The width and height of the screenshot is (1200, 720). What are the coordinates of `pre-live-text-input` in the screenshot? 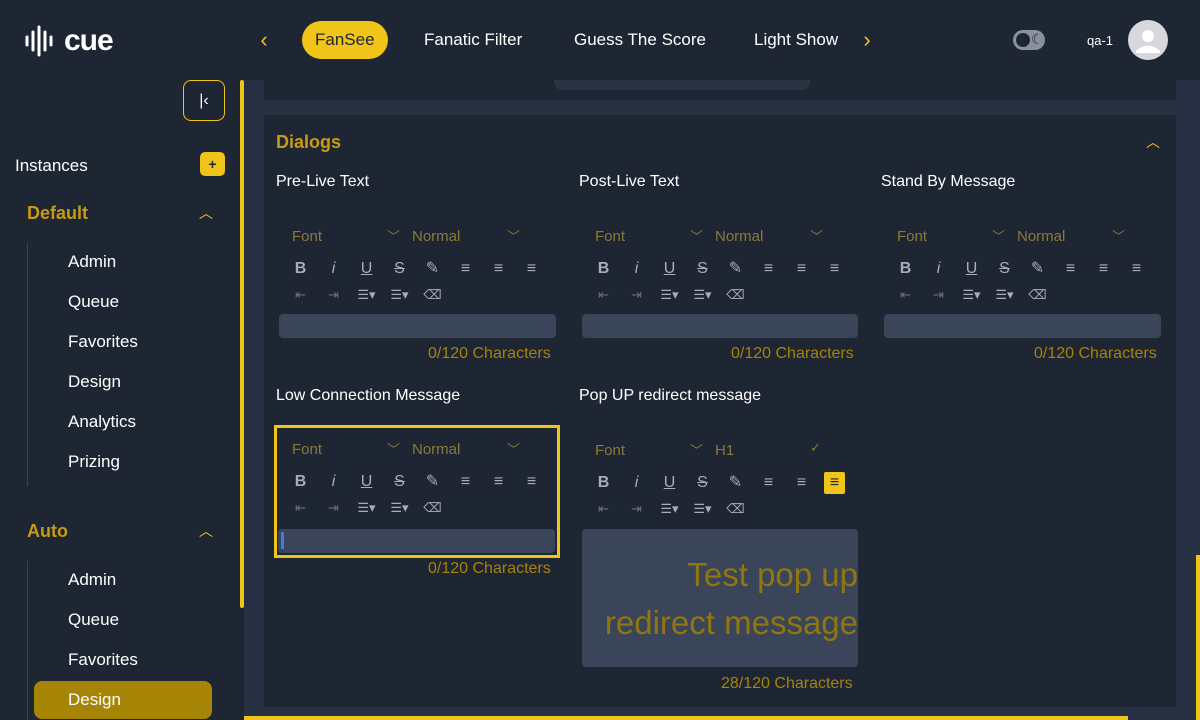 It's located at (417, 326).